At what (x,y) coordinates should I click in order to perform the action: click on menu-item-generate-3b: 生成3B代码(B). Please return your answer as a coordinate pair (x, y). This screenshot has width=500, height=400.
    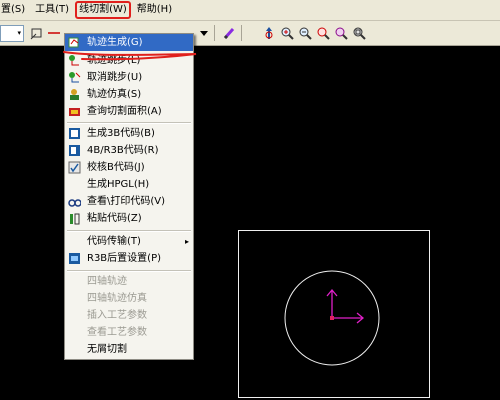
    Looking at the image, I should click on (129, 133).